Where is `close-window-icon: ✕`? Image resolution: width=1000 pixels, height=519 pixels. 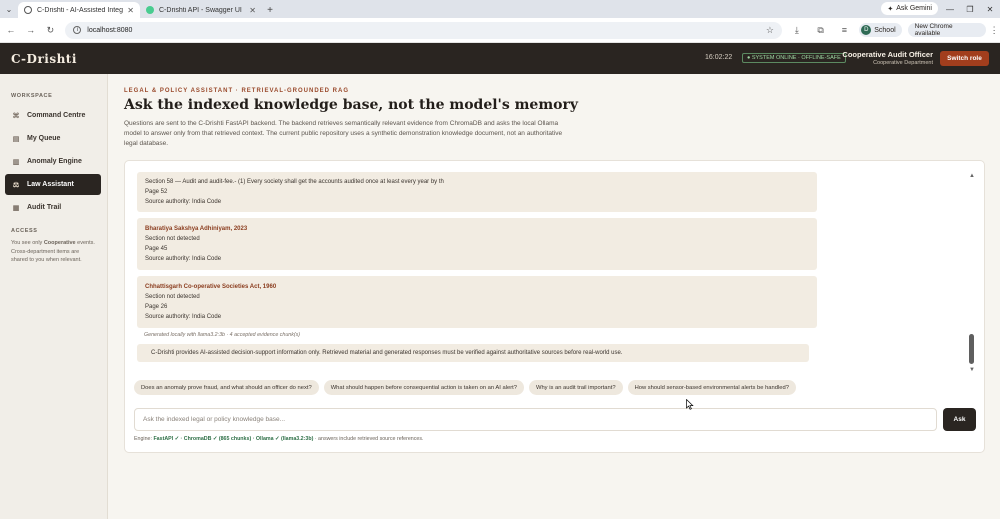
close-window-icon: ✕ is located at coordinates (990, 9).